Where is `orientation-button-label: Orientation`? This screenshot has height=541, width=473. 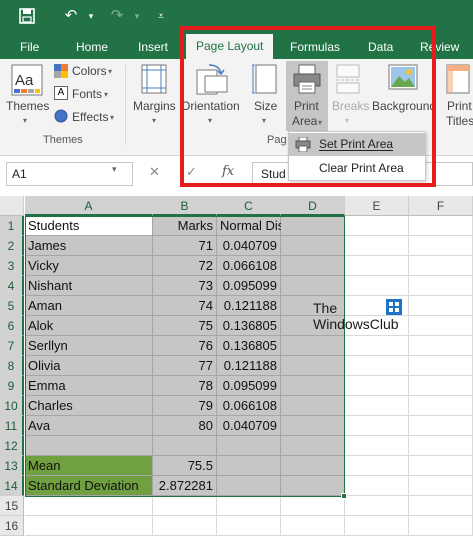
orientation-button-label: Orientation is located at coordinates (210, 106).